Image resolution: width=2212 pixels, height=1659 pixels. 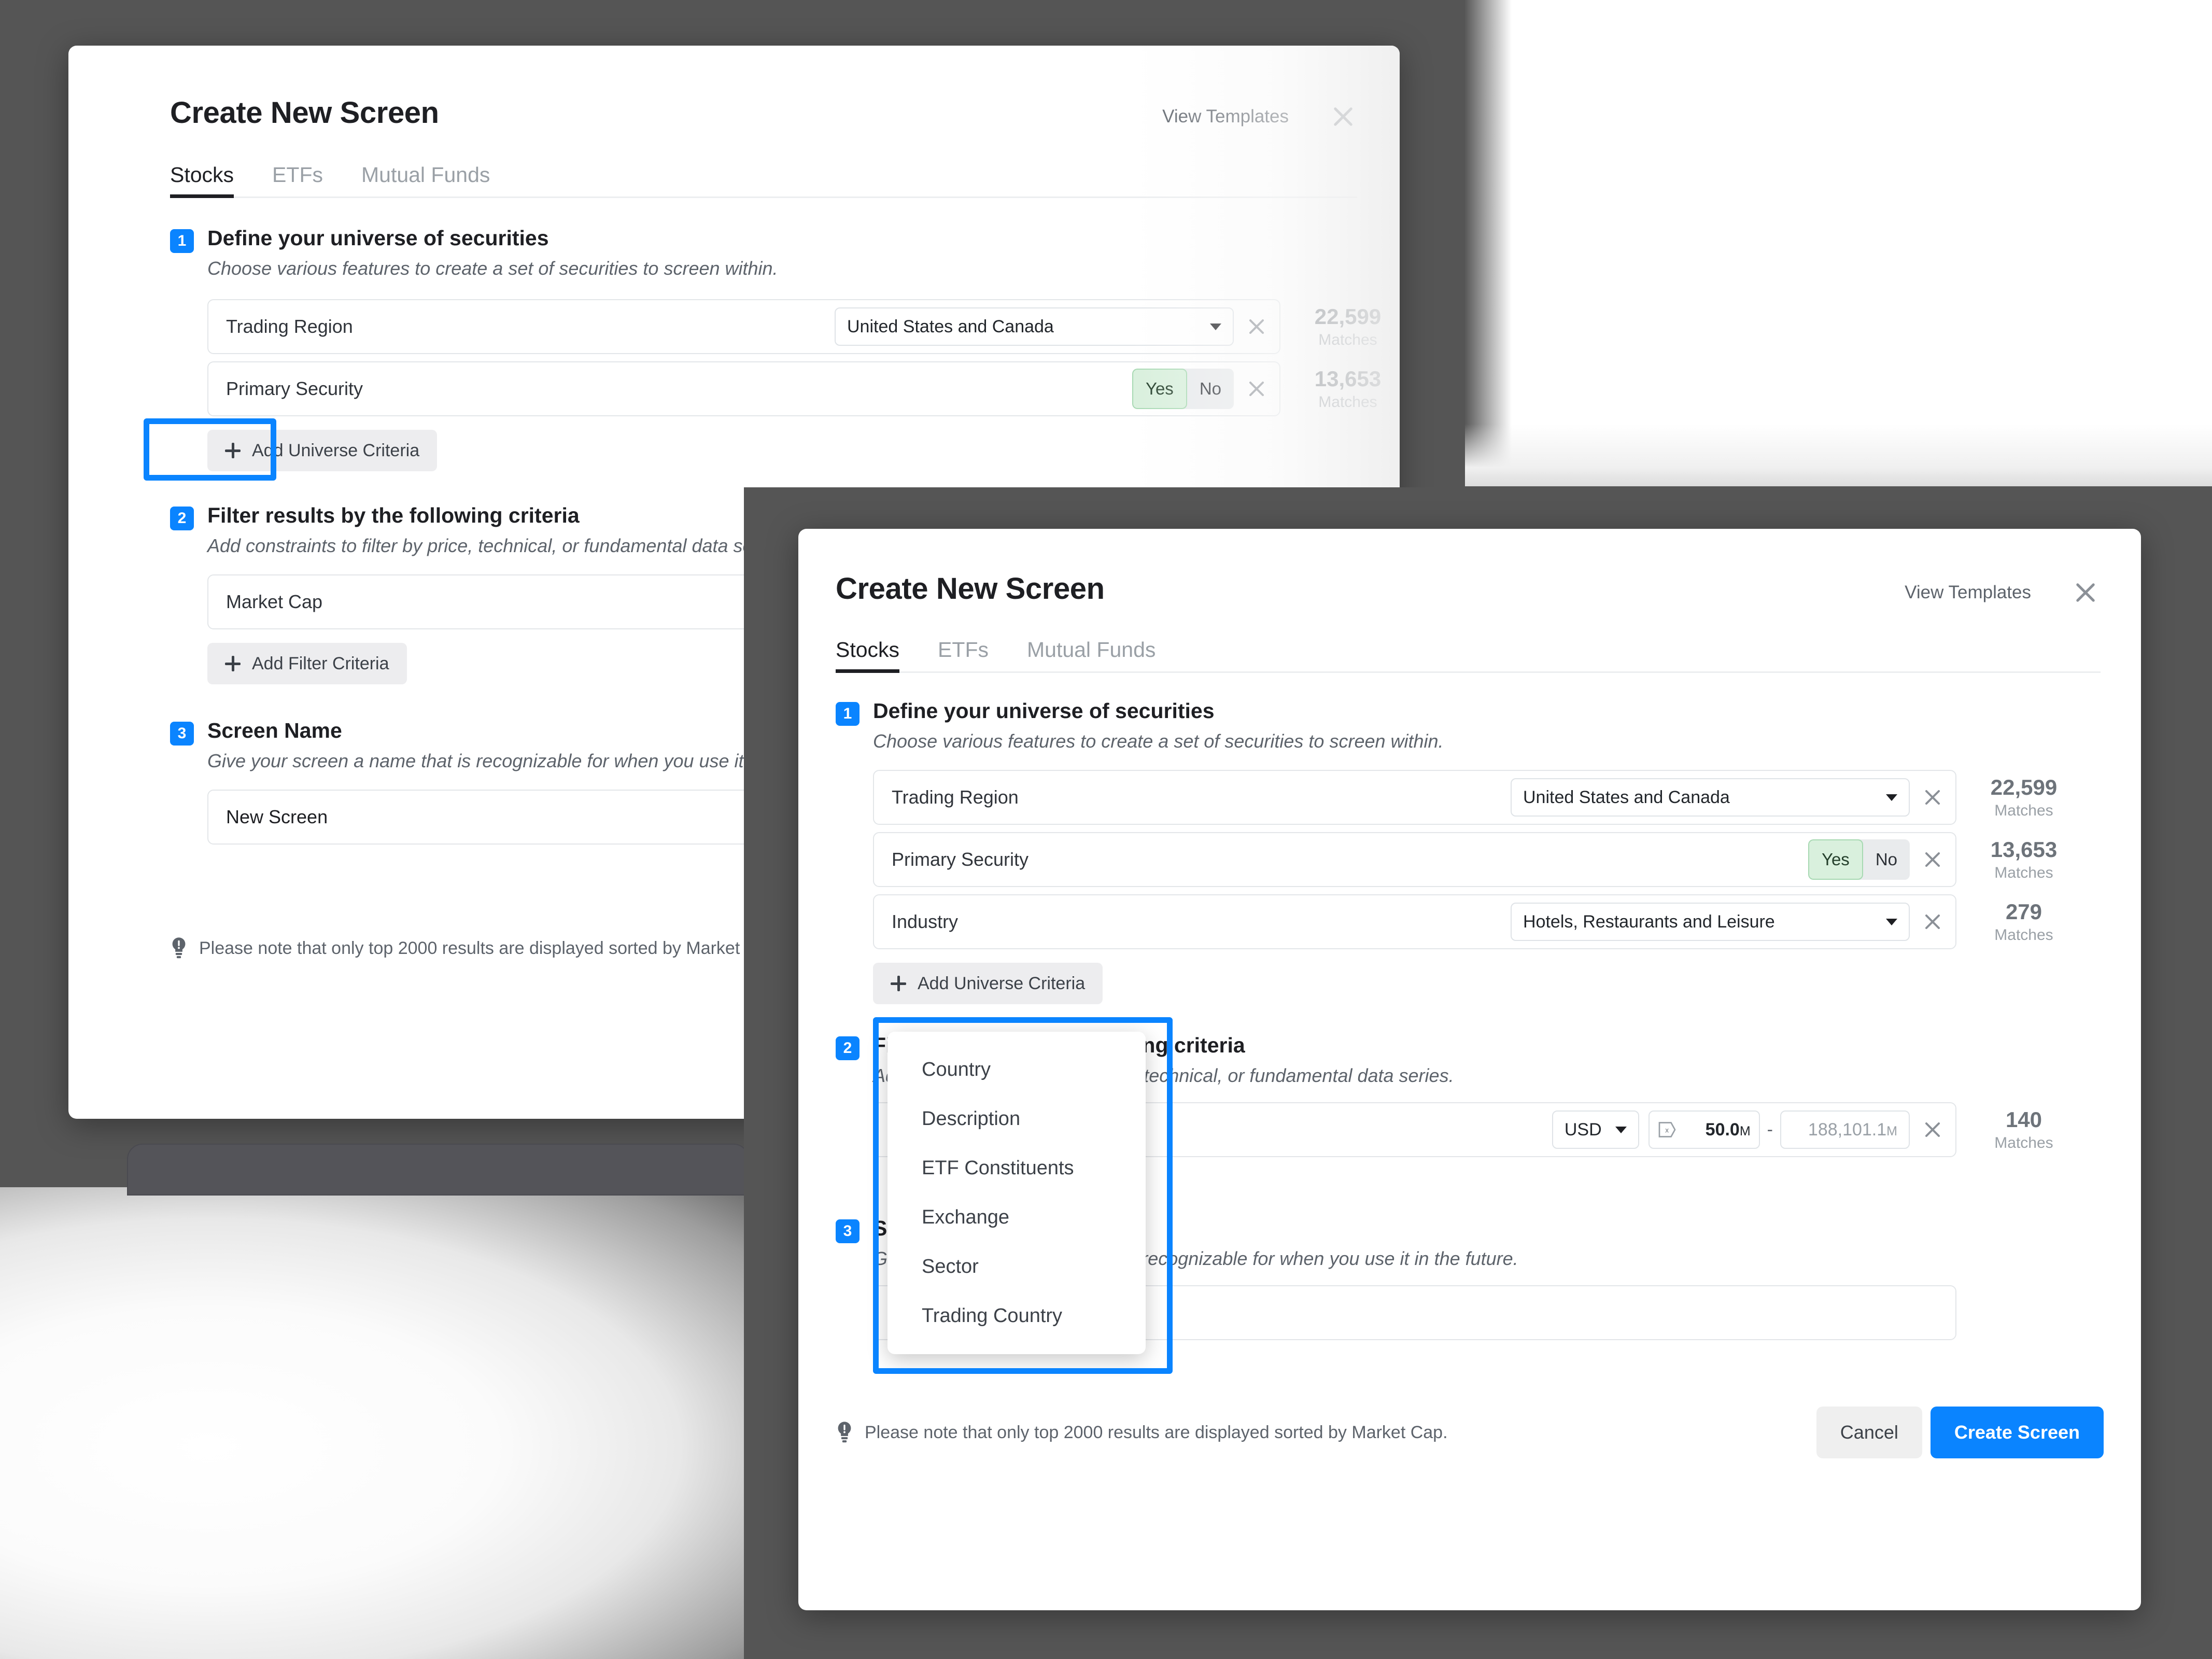 I want to click on back-criteria-label: Primary Security, so click(x=294, y=388).